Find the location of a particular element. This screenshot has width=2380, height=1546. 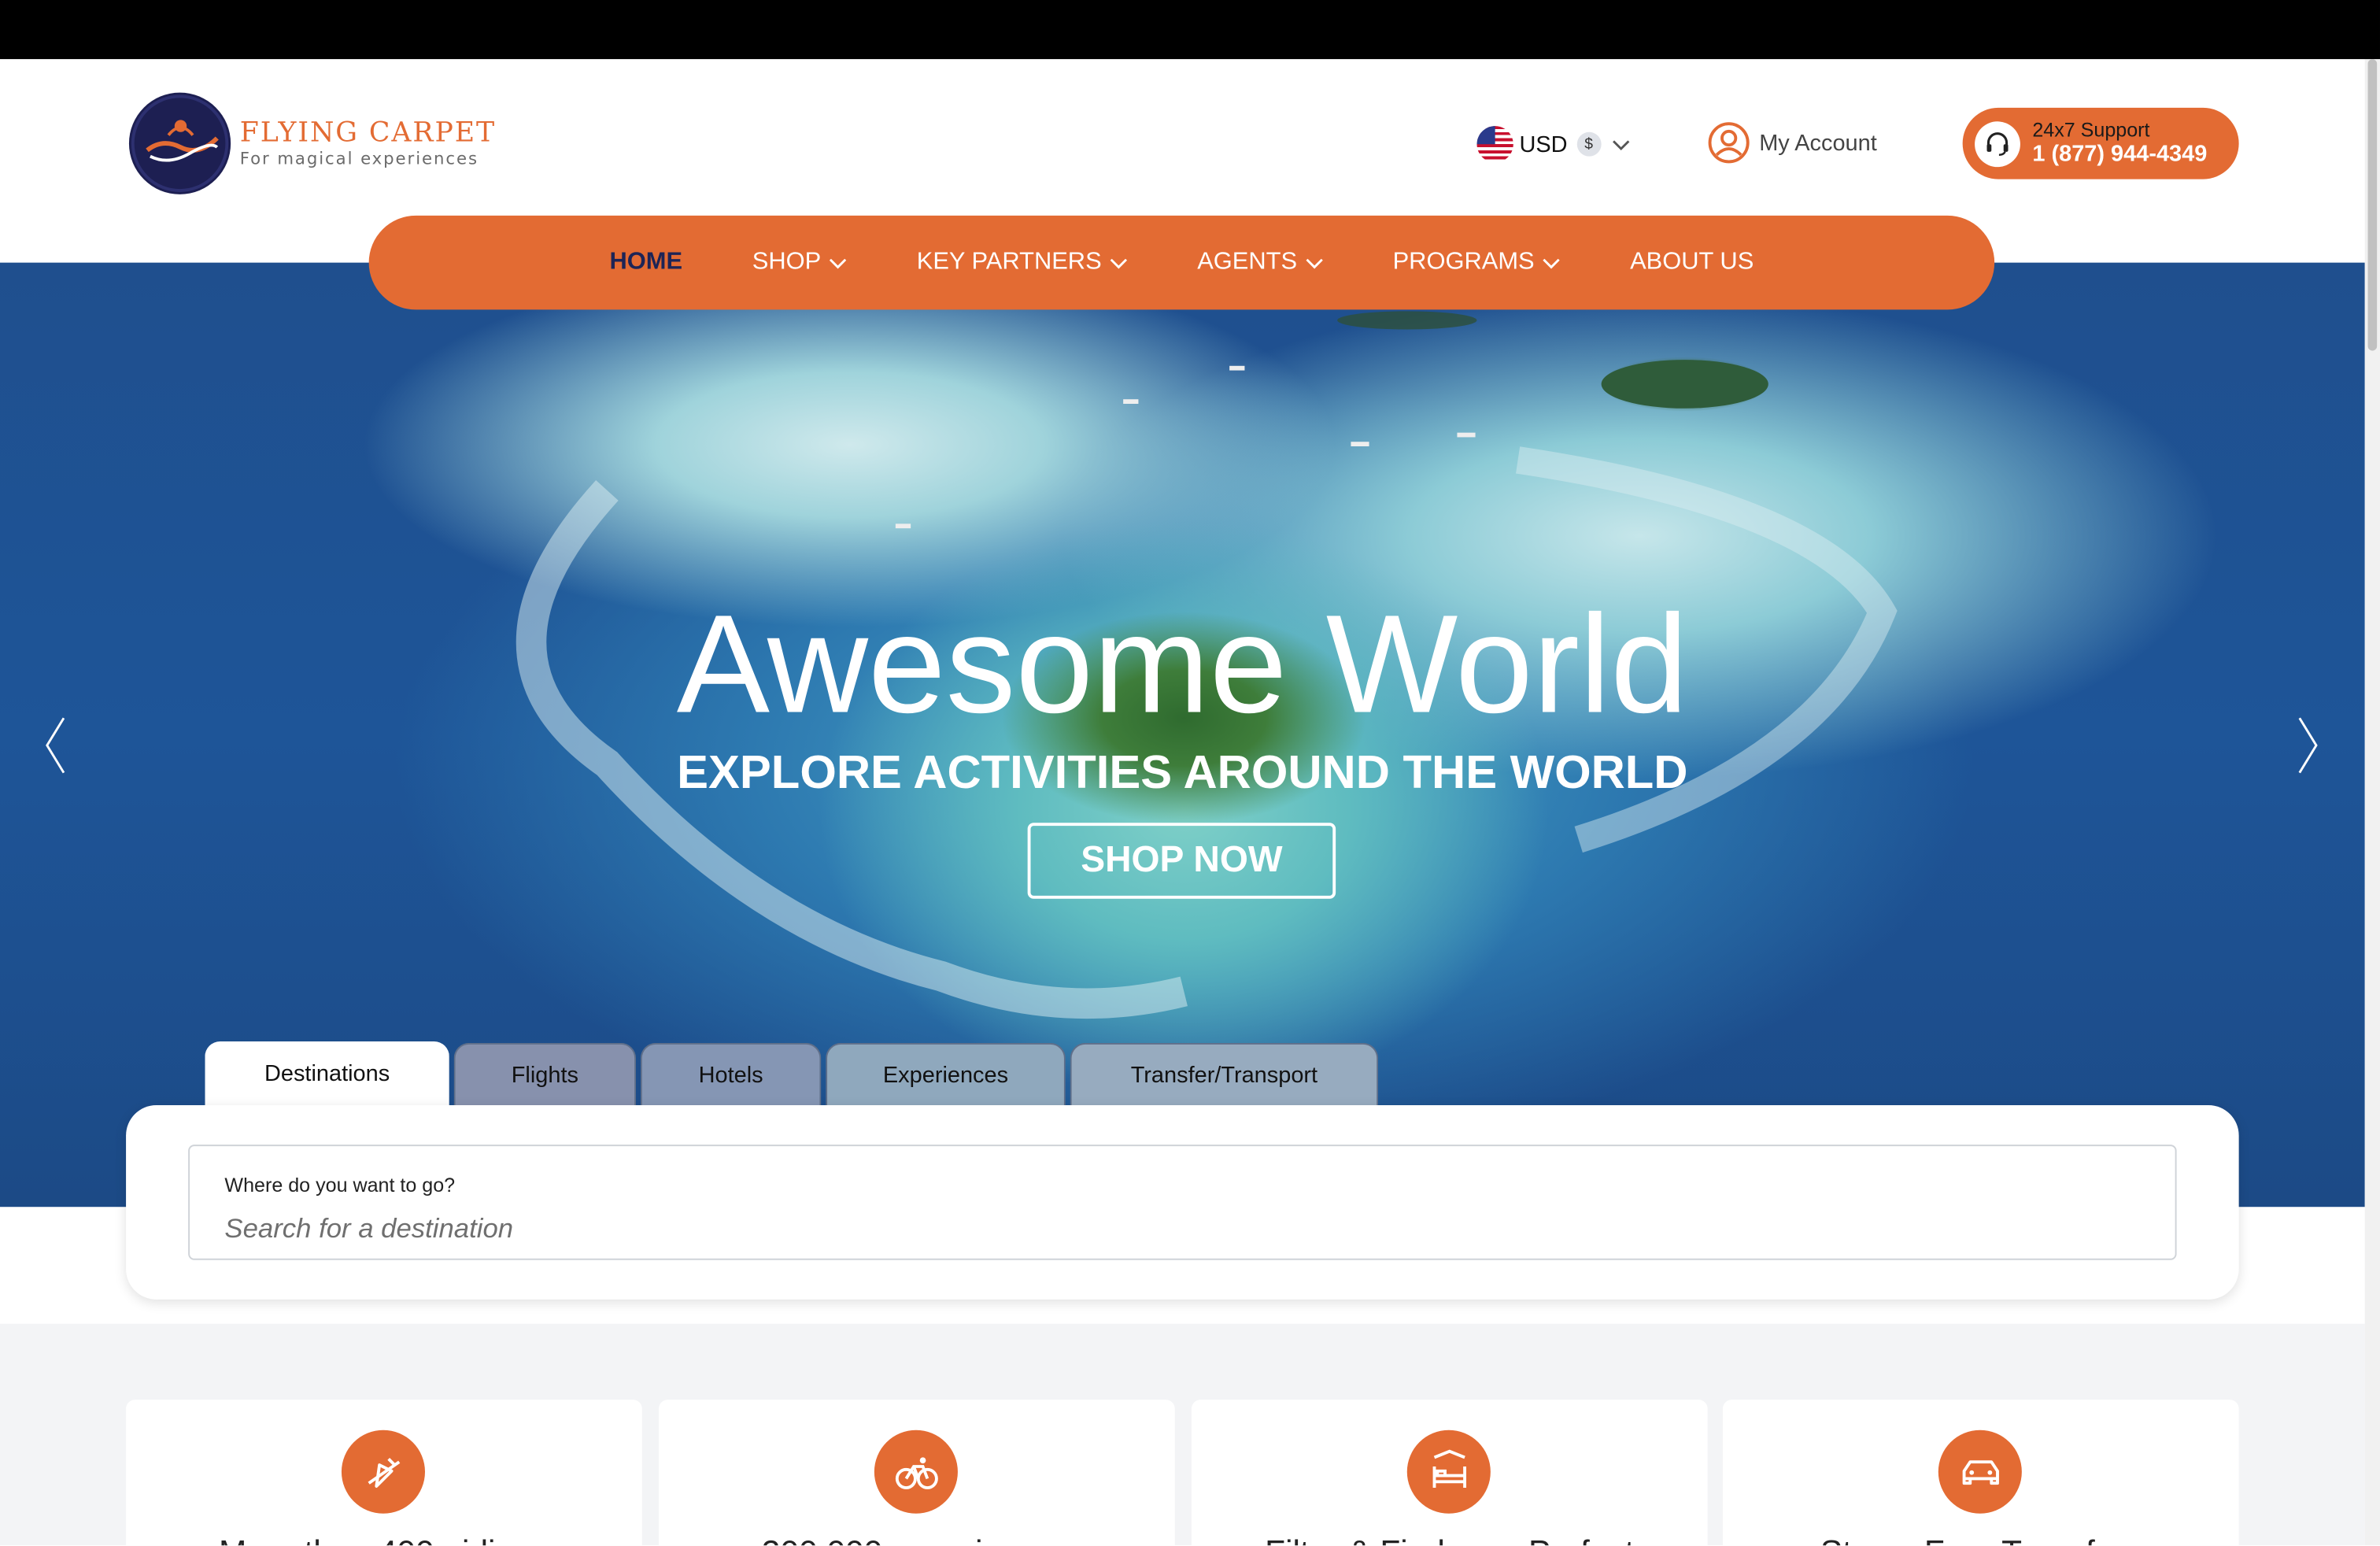

tab-hotels: Hotels is located at coordinates (731, 1073).